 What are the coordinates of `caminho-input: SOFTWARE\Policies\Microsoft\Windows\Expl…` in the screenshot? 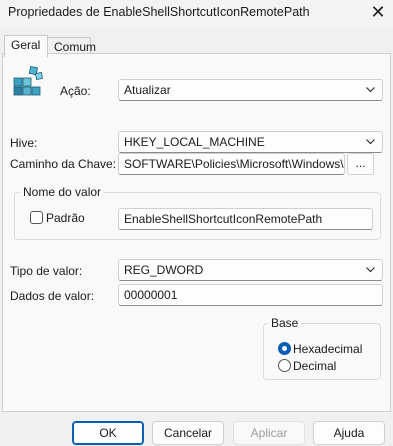 It's located at (231, 164).